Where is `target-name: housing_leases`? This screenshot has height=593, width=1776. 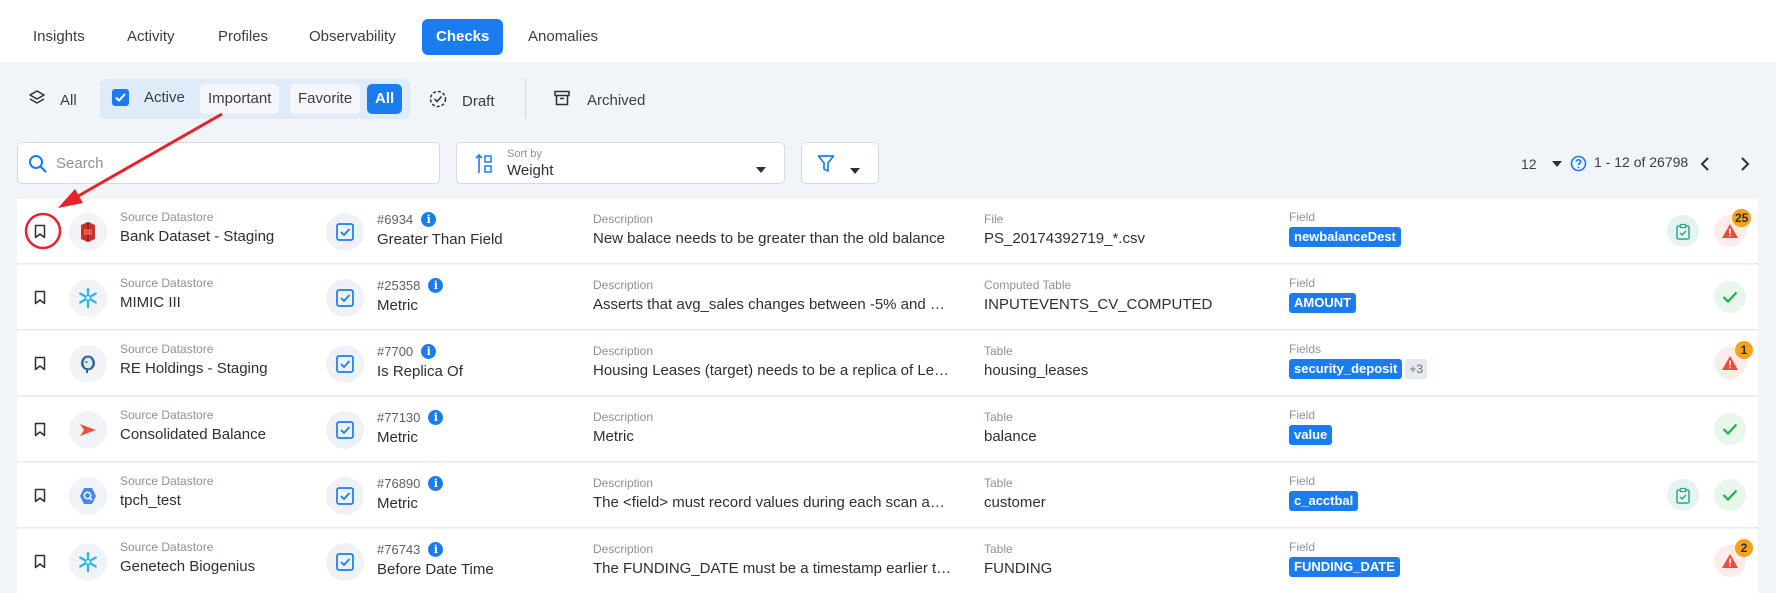
target-name: housing_leases is located at coordinates (1036, 370).